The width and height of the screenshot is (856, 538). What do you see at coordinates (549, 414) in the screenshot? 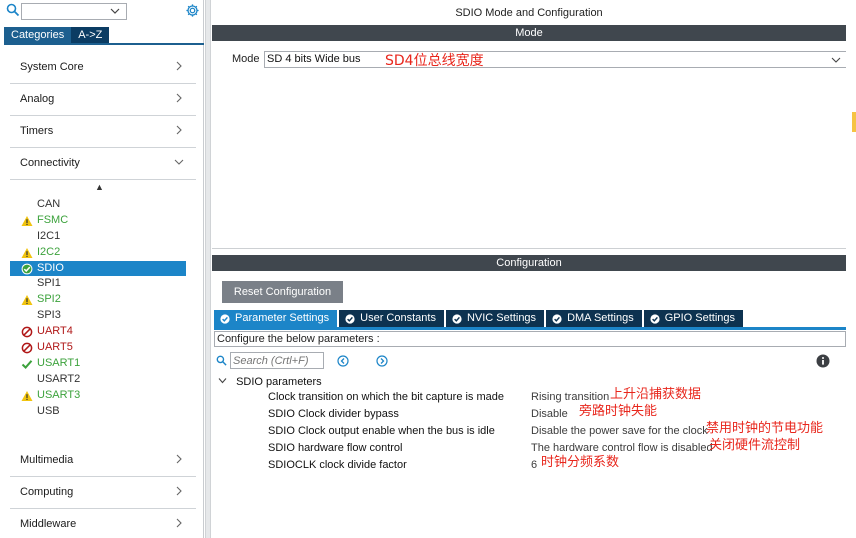
I see `param-value: Disable` at bounding box center [549, 414].